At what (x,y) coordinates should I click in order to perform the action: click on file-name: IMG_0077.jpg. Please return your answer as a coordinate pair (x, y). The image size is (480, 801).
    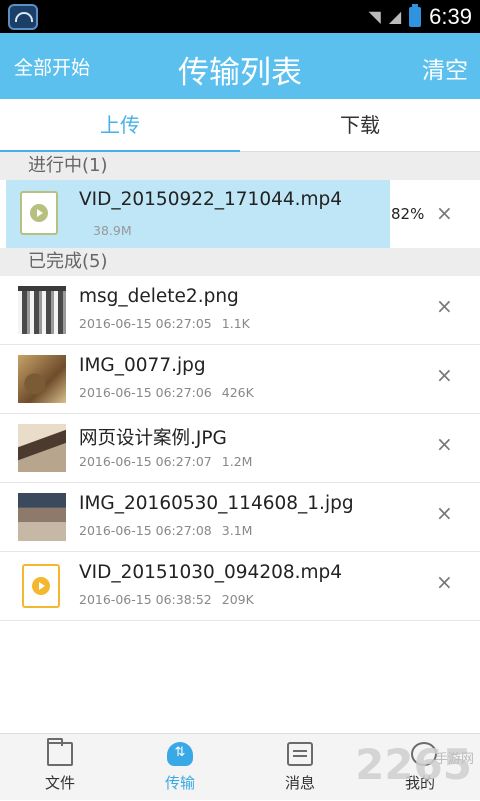
    Looking at the image, I should click on (142, 365).